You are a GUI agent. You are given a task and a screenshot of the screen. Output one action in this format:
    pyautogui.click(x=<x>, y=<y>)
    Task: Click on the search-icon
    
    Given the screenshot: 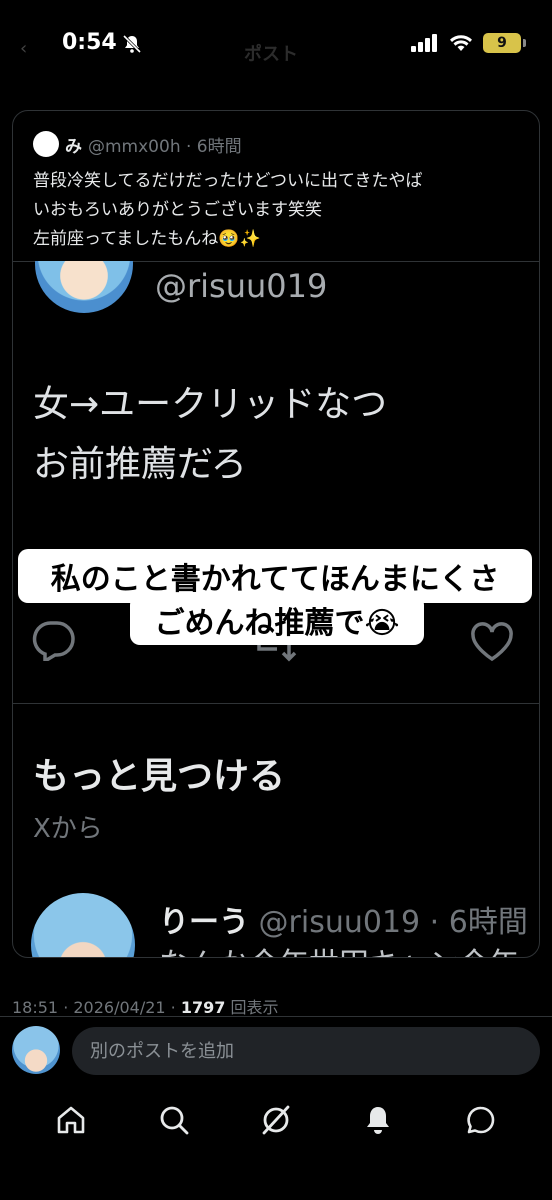 What is the action you would take?
    pyautogui.click(x=174, y=1120)
    